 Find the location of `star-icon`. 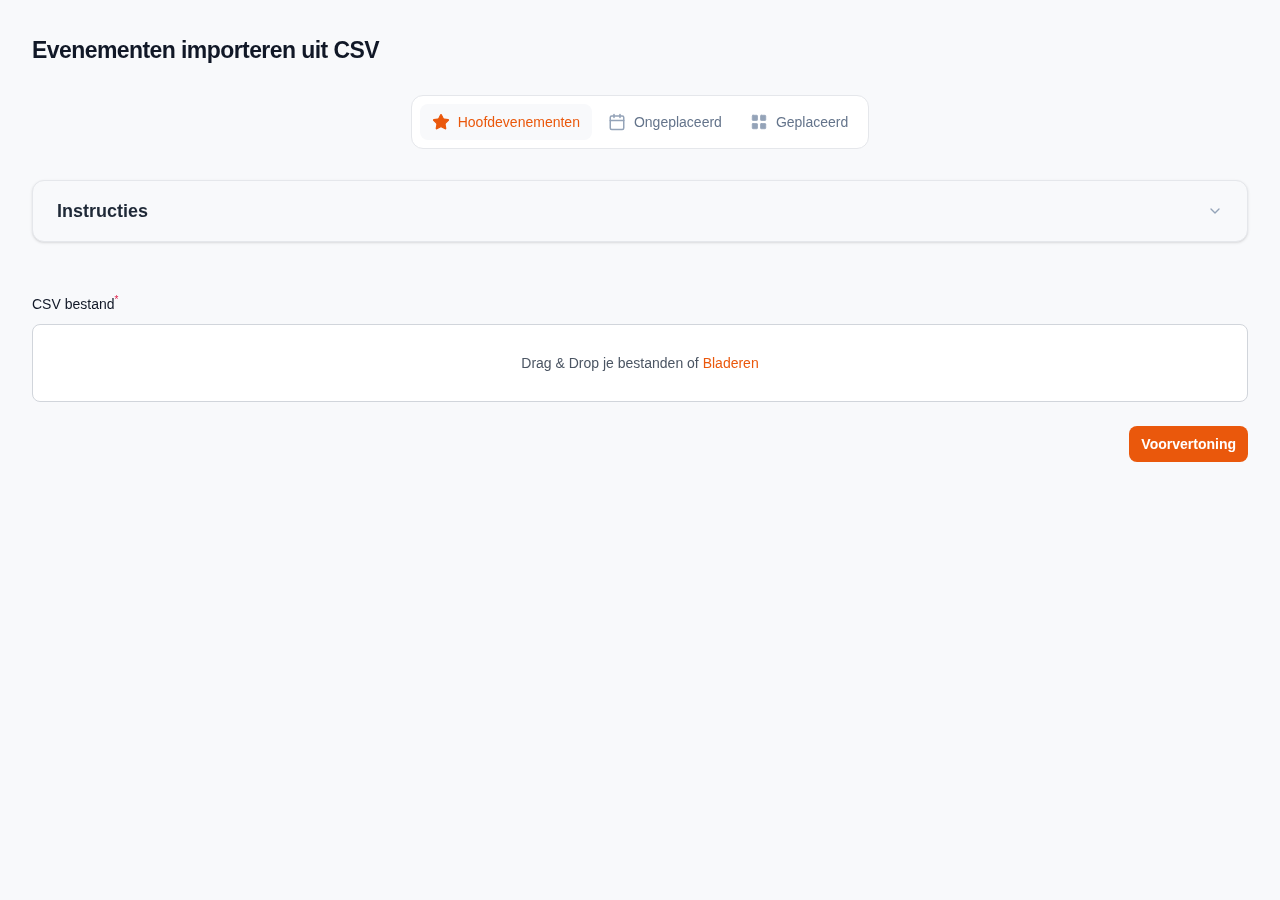

star-icon is located at coordinates (440, 122).